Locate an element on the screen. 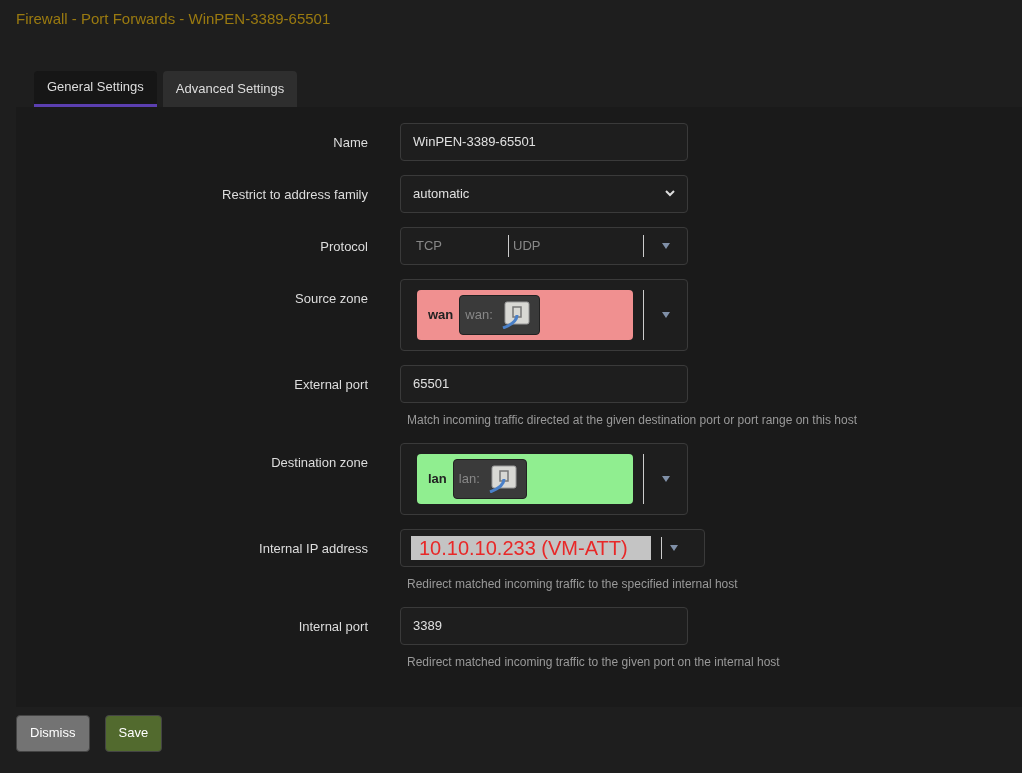  text-field: WinPEN-3389-65501 is located at coordinates (544, 141).